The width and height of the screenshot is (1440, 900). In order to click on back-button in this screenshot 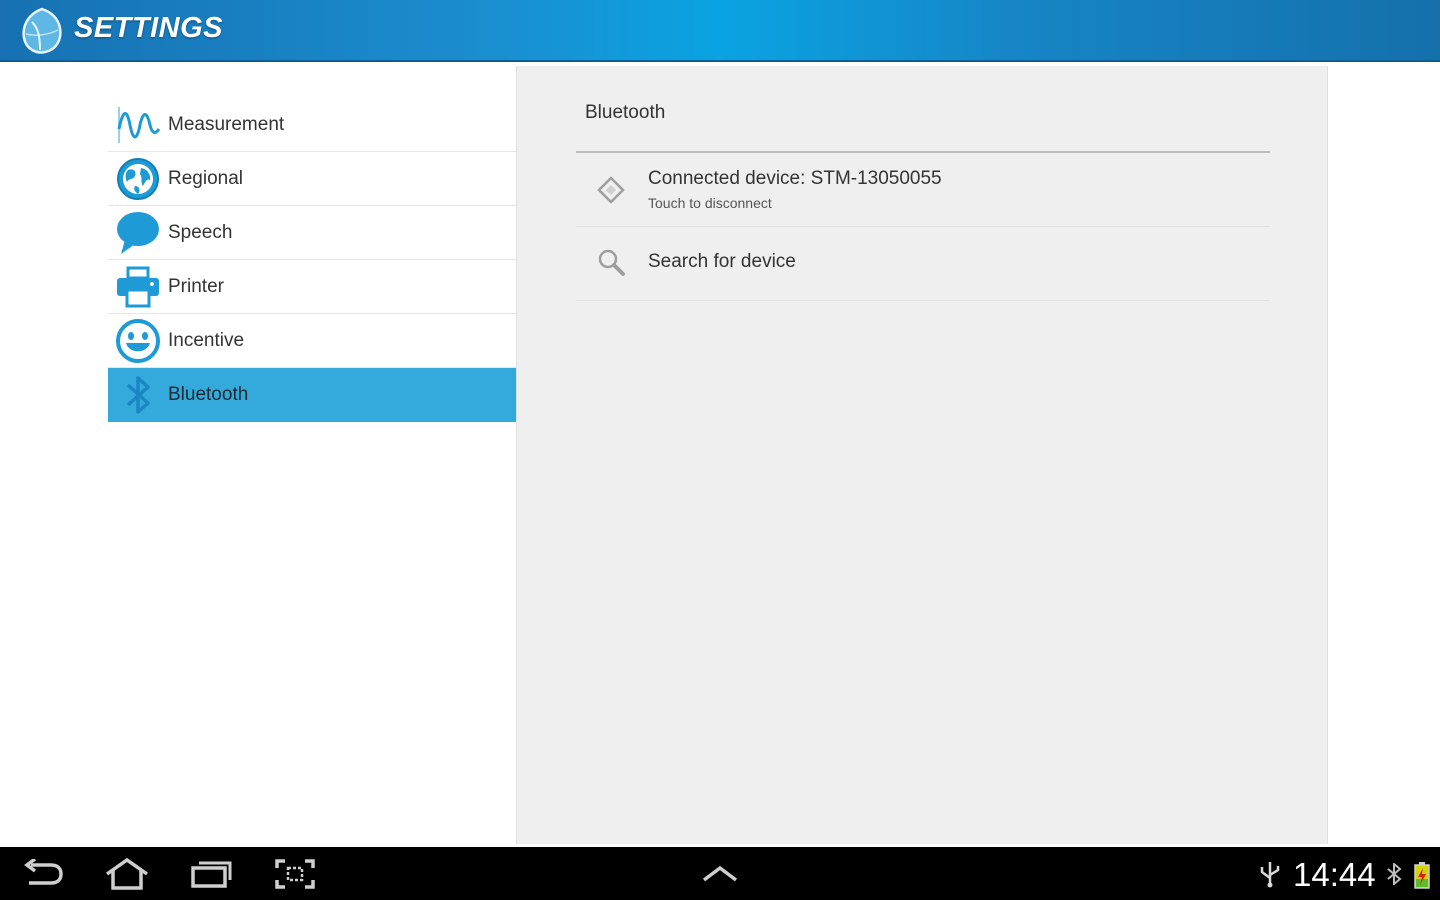, I will do `click(43, 874)`.